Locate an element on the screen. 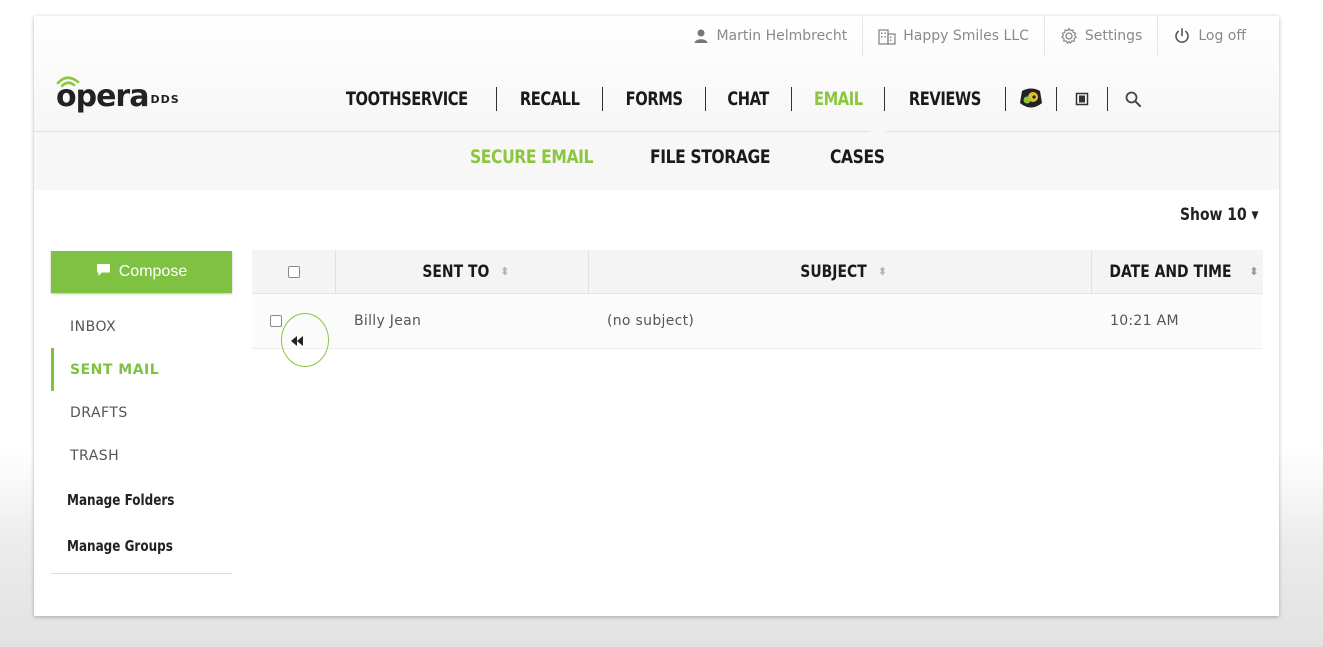  select-all-cell is located at coordinates (294, 271).